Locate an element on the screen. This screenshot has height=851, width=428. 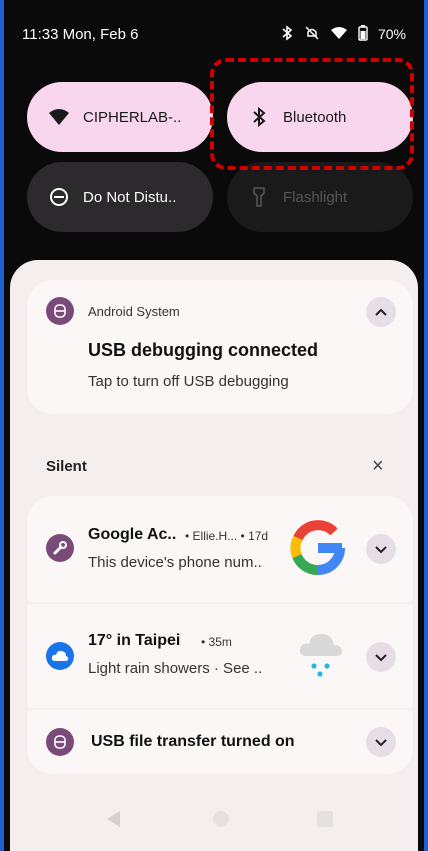
flashlight-icon is located at coordinates (259, 197).